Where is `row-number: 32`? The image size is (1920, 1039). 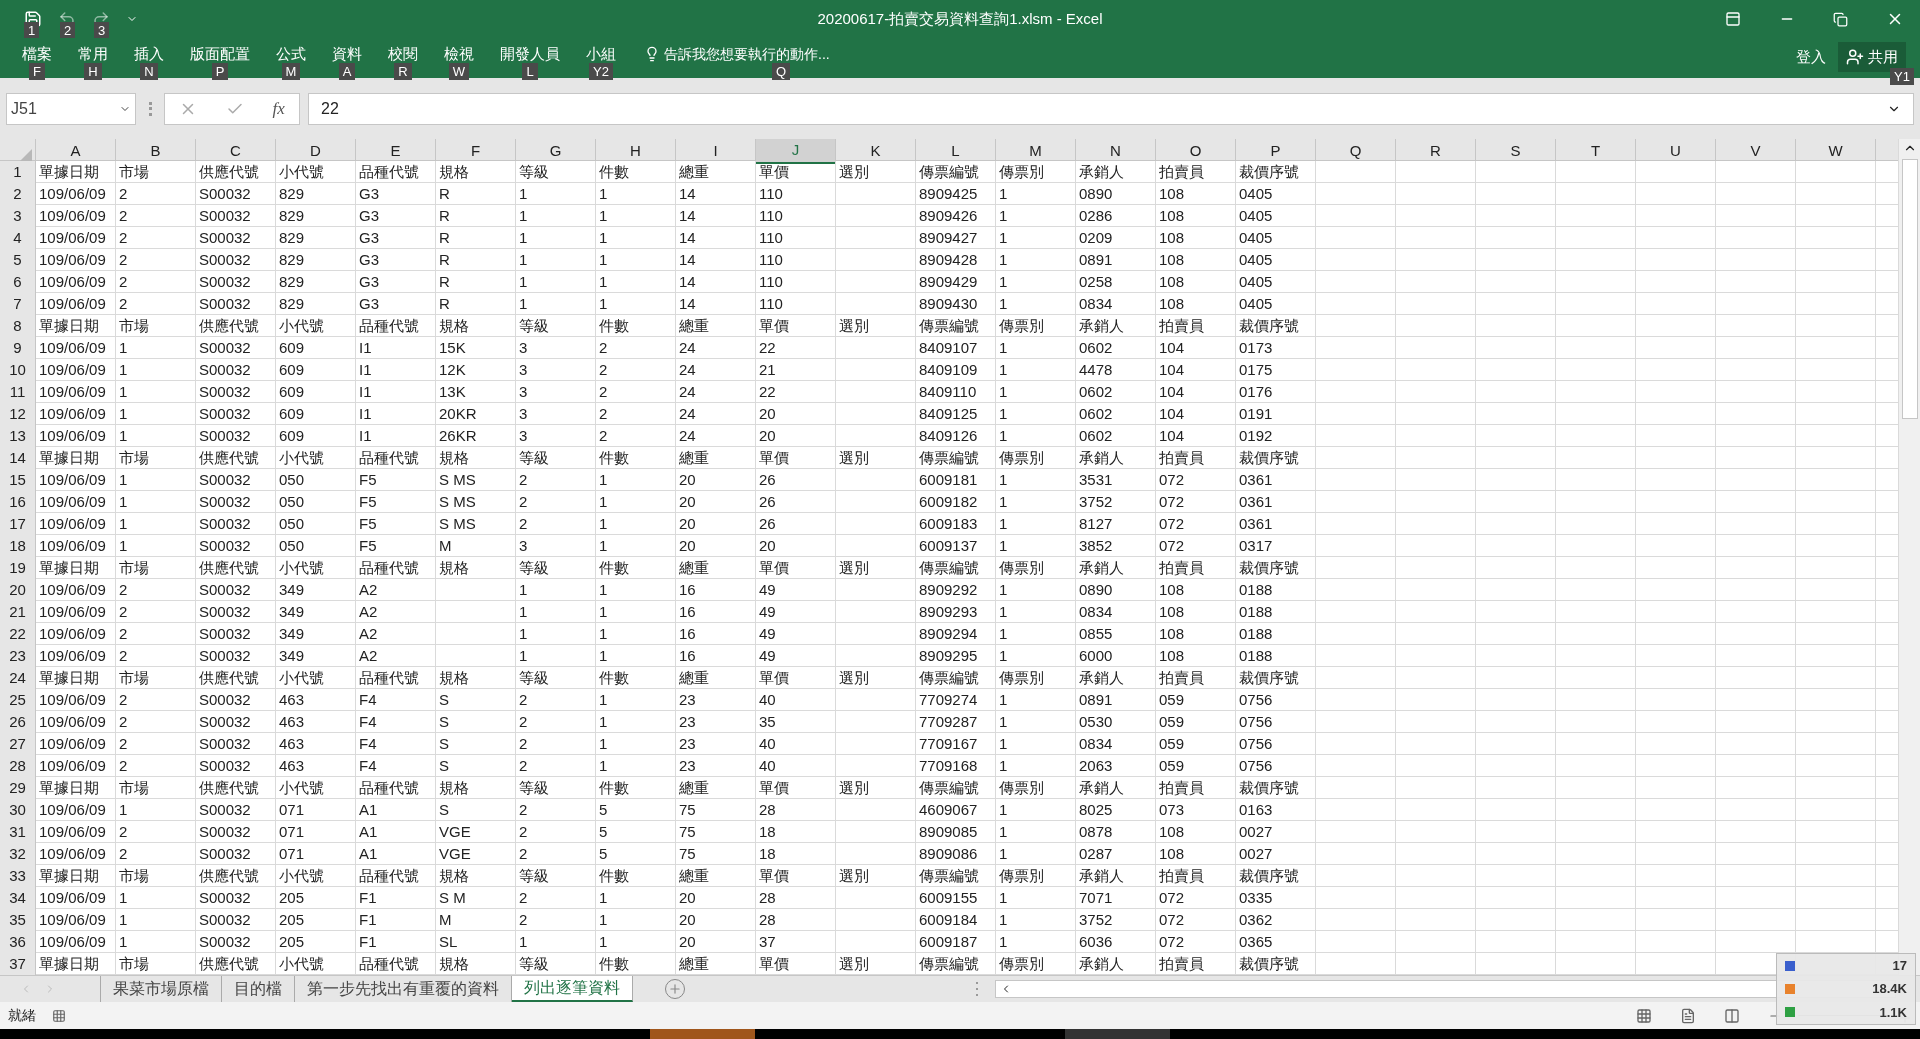
row-number: 32 is located at coordinates (18, 854).